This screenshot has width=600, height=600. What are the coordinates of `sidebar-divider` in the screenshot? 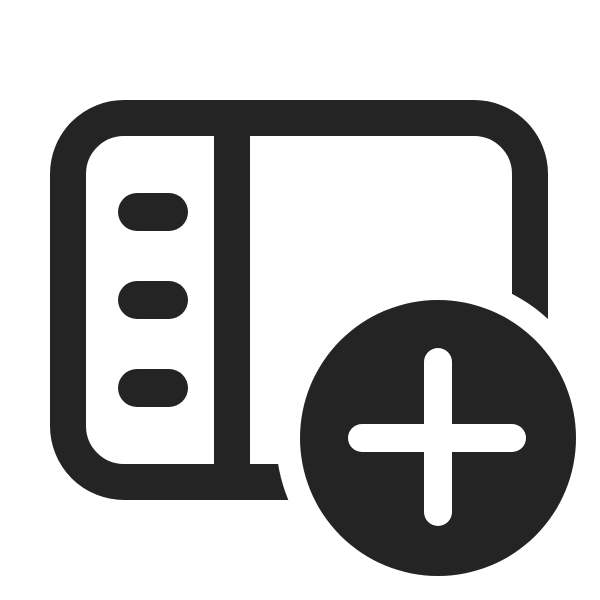 It's located at (232, 300).